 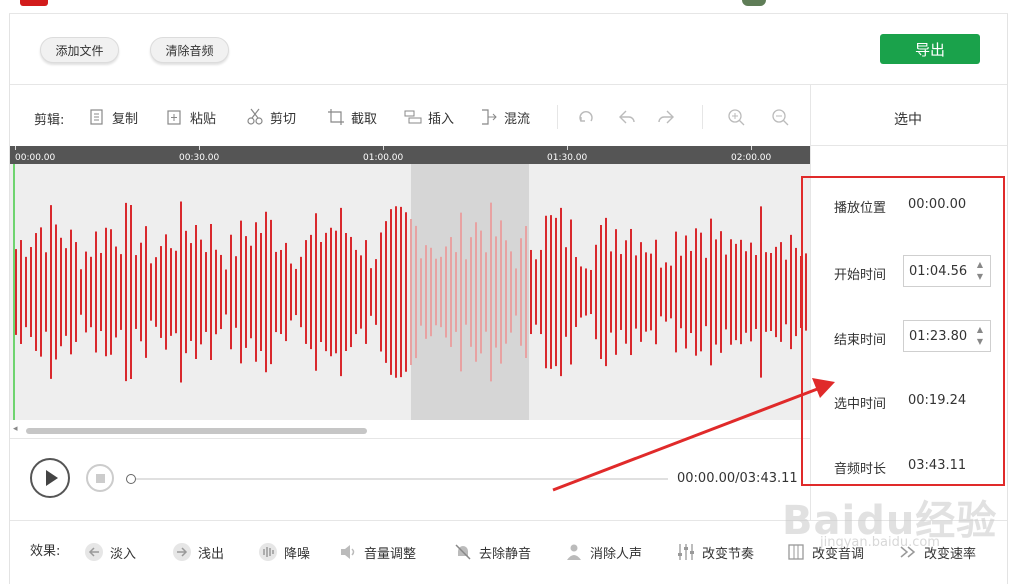 What do you see at coordinates (390, 554) in the screenshot?
I see `volume-label: 音量调整` at bounding box center [390, 554].